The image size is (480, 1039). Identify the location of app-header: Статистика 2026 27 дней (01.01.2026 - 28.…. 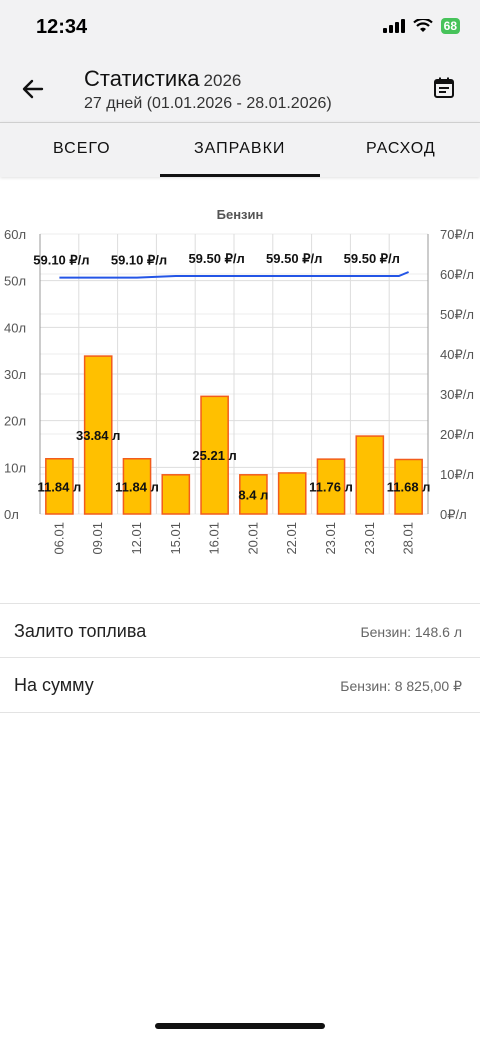
(240, 89).